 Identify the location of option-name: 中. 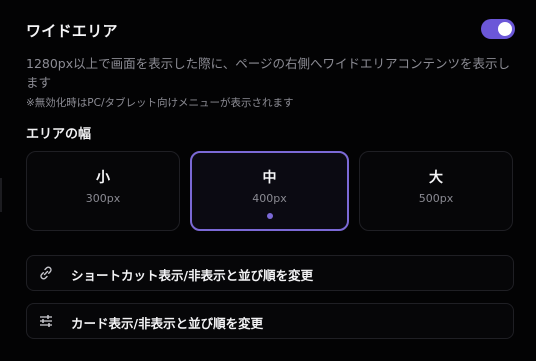
(269, 178).